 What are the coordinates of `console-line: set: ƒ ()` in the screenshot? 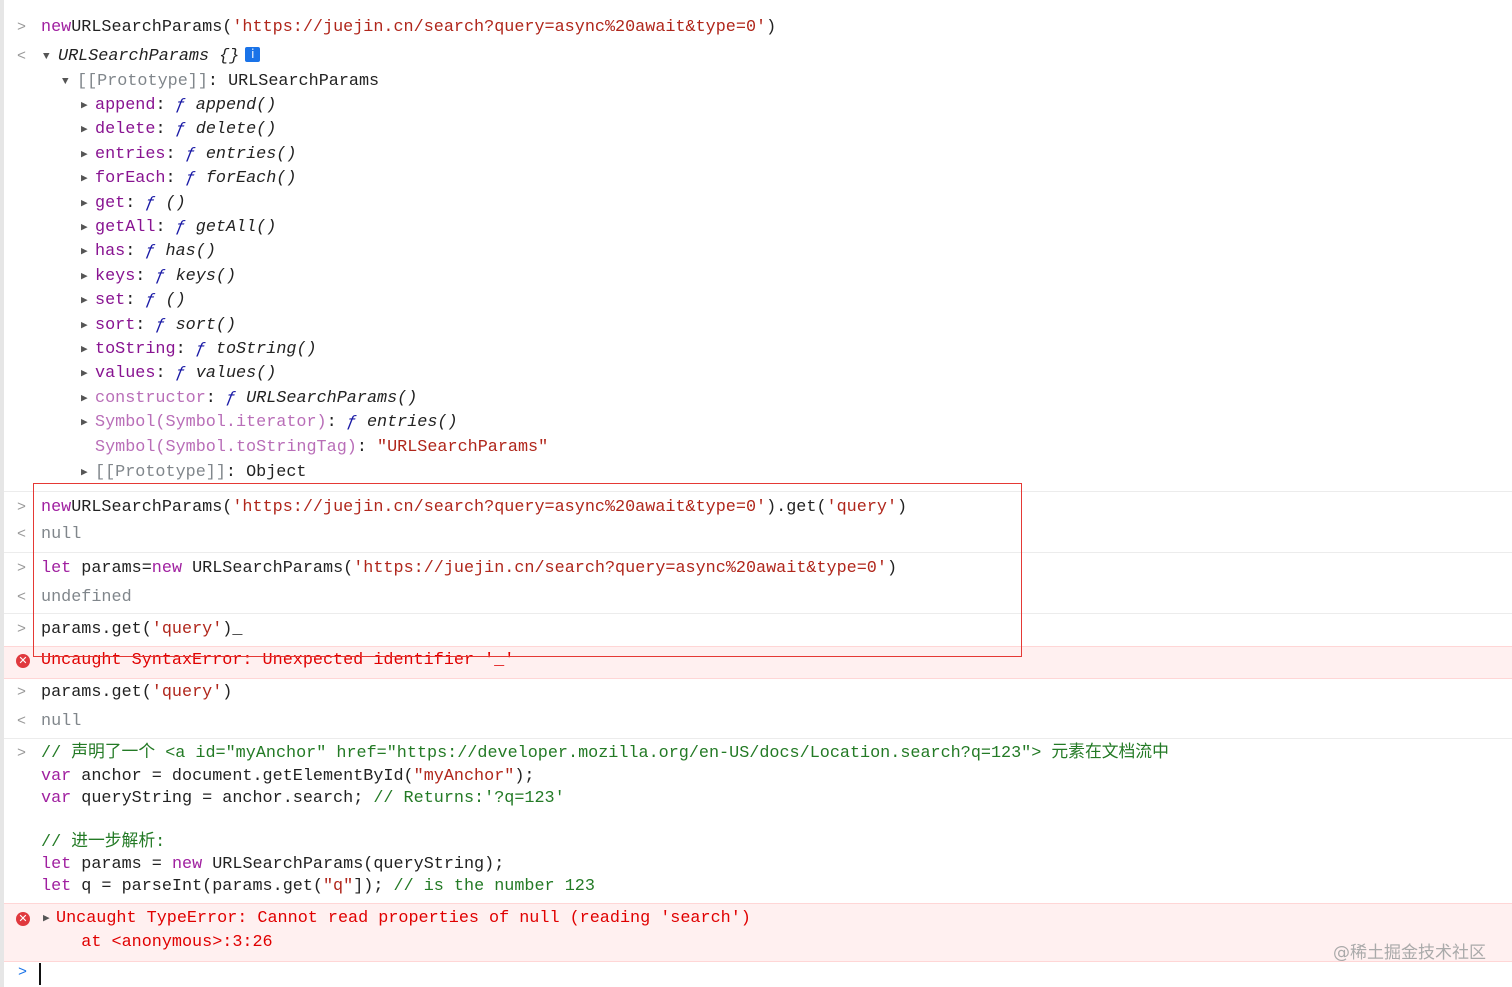 It's located at (140, 301).